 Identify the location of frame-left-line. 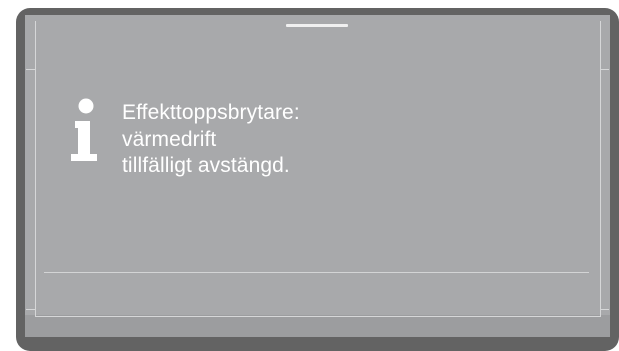
(35, 169).